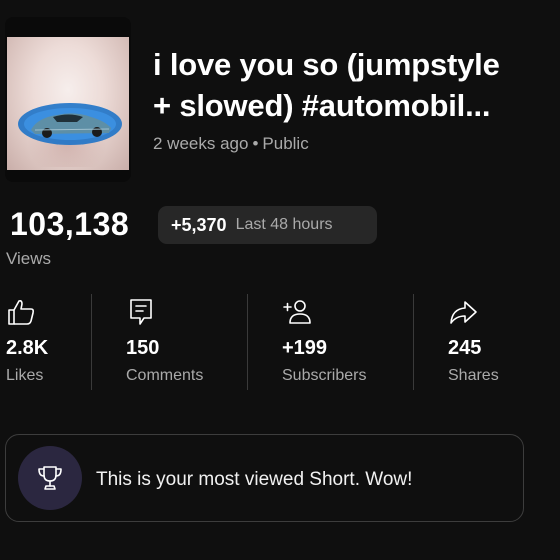  Describe the element at coordinates (196, 343) in the screenshot. I see `stat-comments: 150 Comments` at that location.